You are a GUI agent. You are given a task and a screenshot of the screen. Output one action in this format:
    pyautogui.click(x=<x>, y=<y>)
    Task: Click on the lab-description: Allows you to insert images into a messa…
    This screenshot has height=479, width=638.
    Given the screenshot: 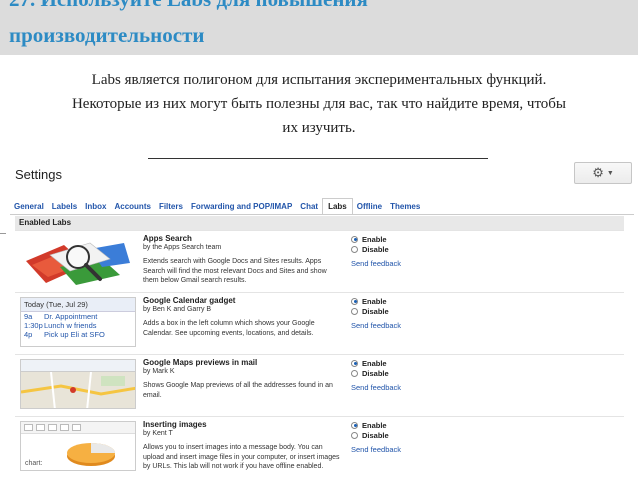 What is the action you would take?
    pyautogui.click(x=241, y=457)
    